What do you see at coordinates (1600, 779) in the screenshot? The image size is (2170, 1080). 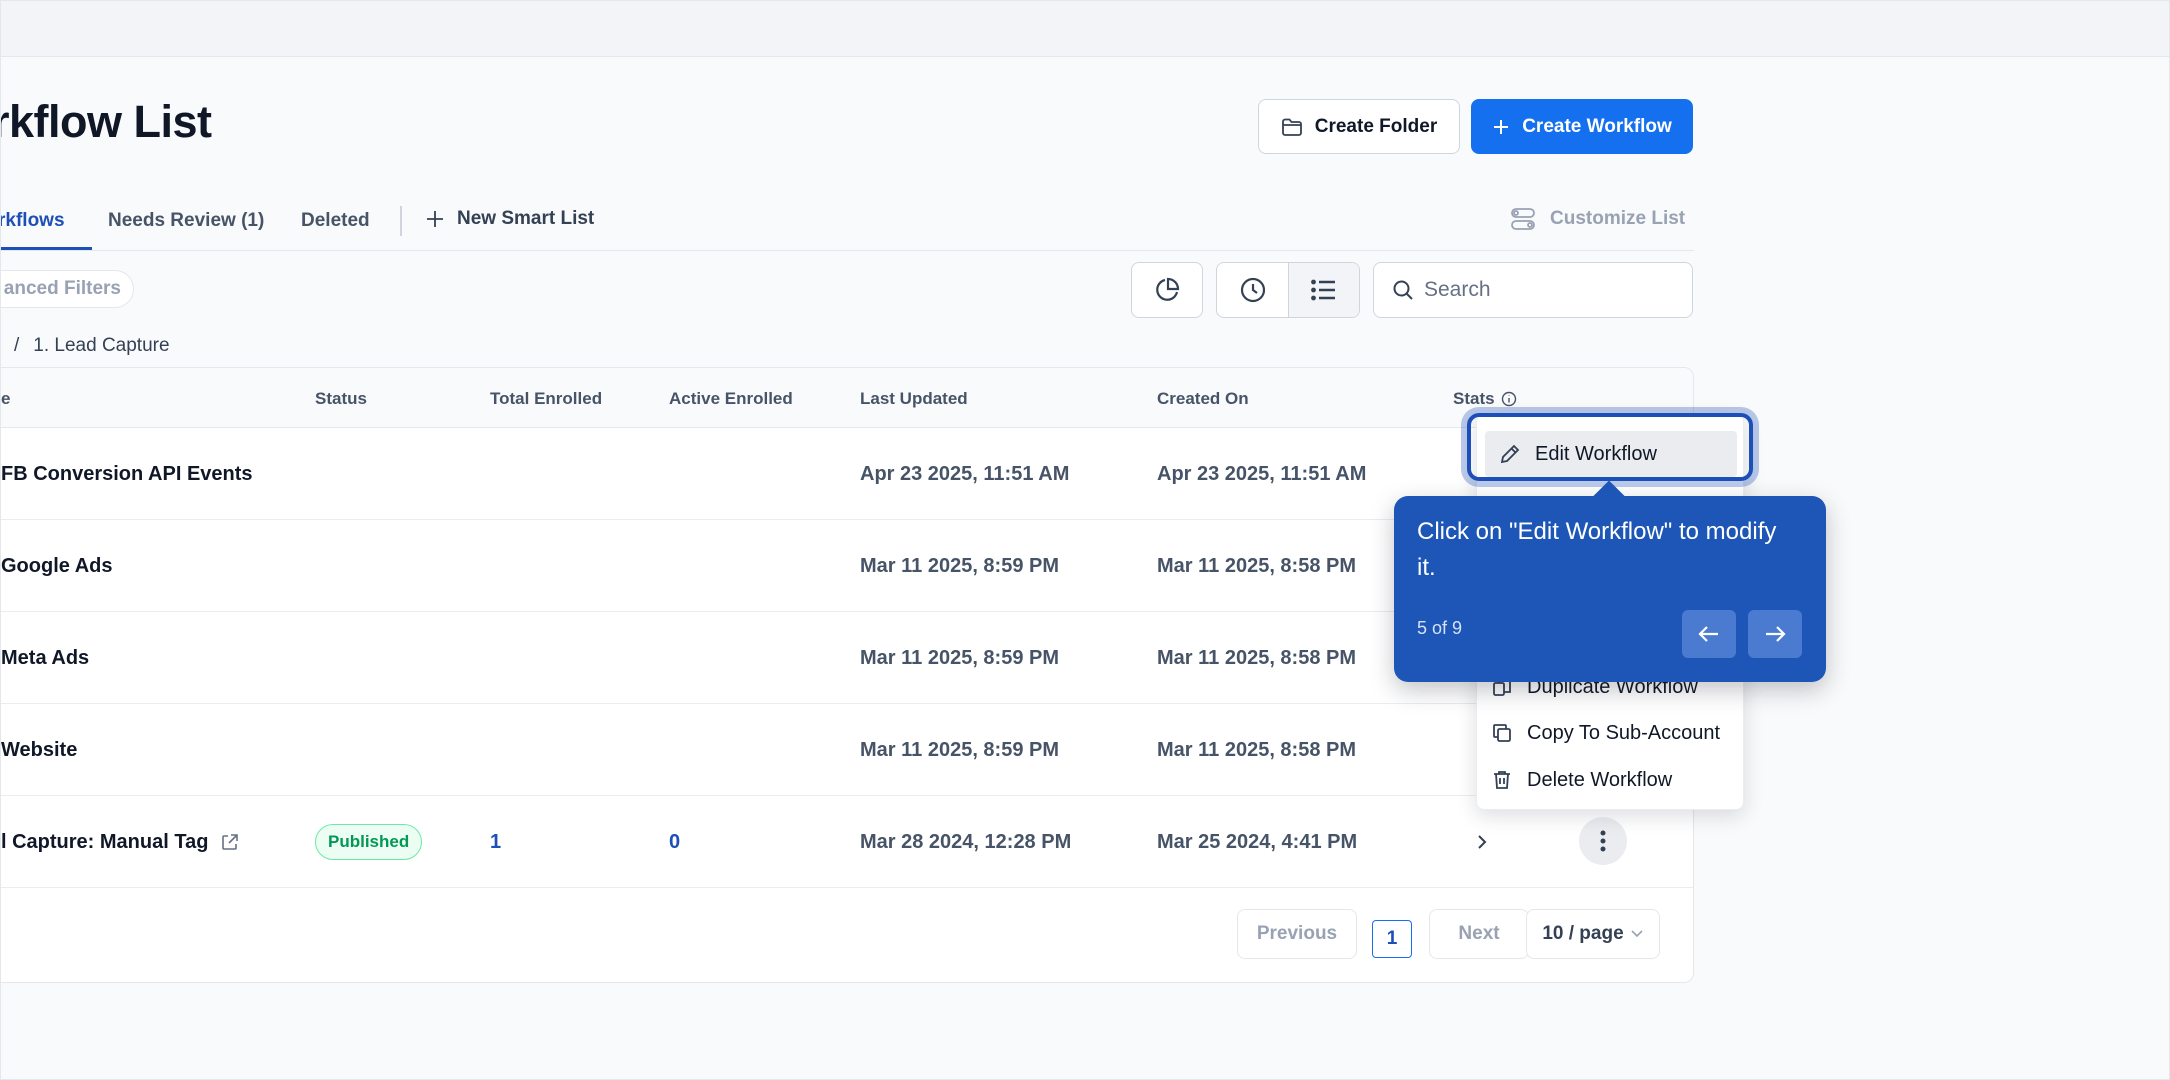 I see `menu-item-label: Delete Workflow` at bounding box center [1600, 779].